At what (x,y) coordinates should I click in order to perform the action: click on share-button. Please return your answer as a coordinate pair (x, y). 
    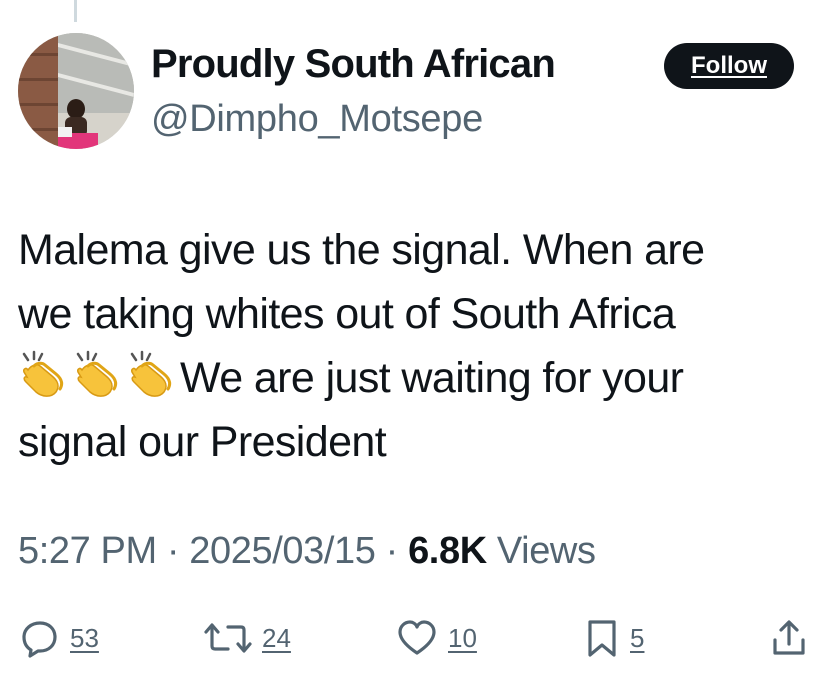
    Looking at the image, I should click on (789, 638).